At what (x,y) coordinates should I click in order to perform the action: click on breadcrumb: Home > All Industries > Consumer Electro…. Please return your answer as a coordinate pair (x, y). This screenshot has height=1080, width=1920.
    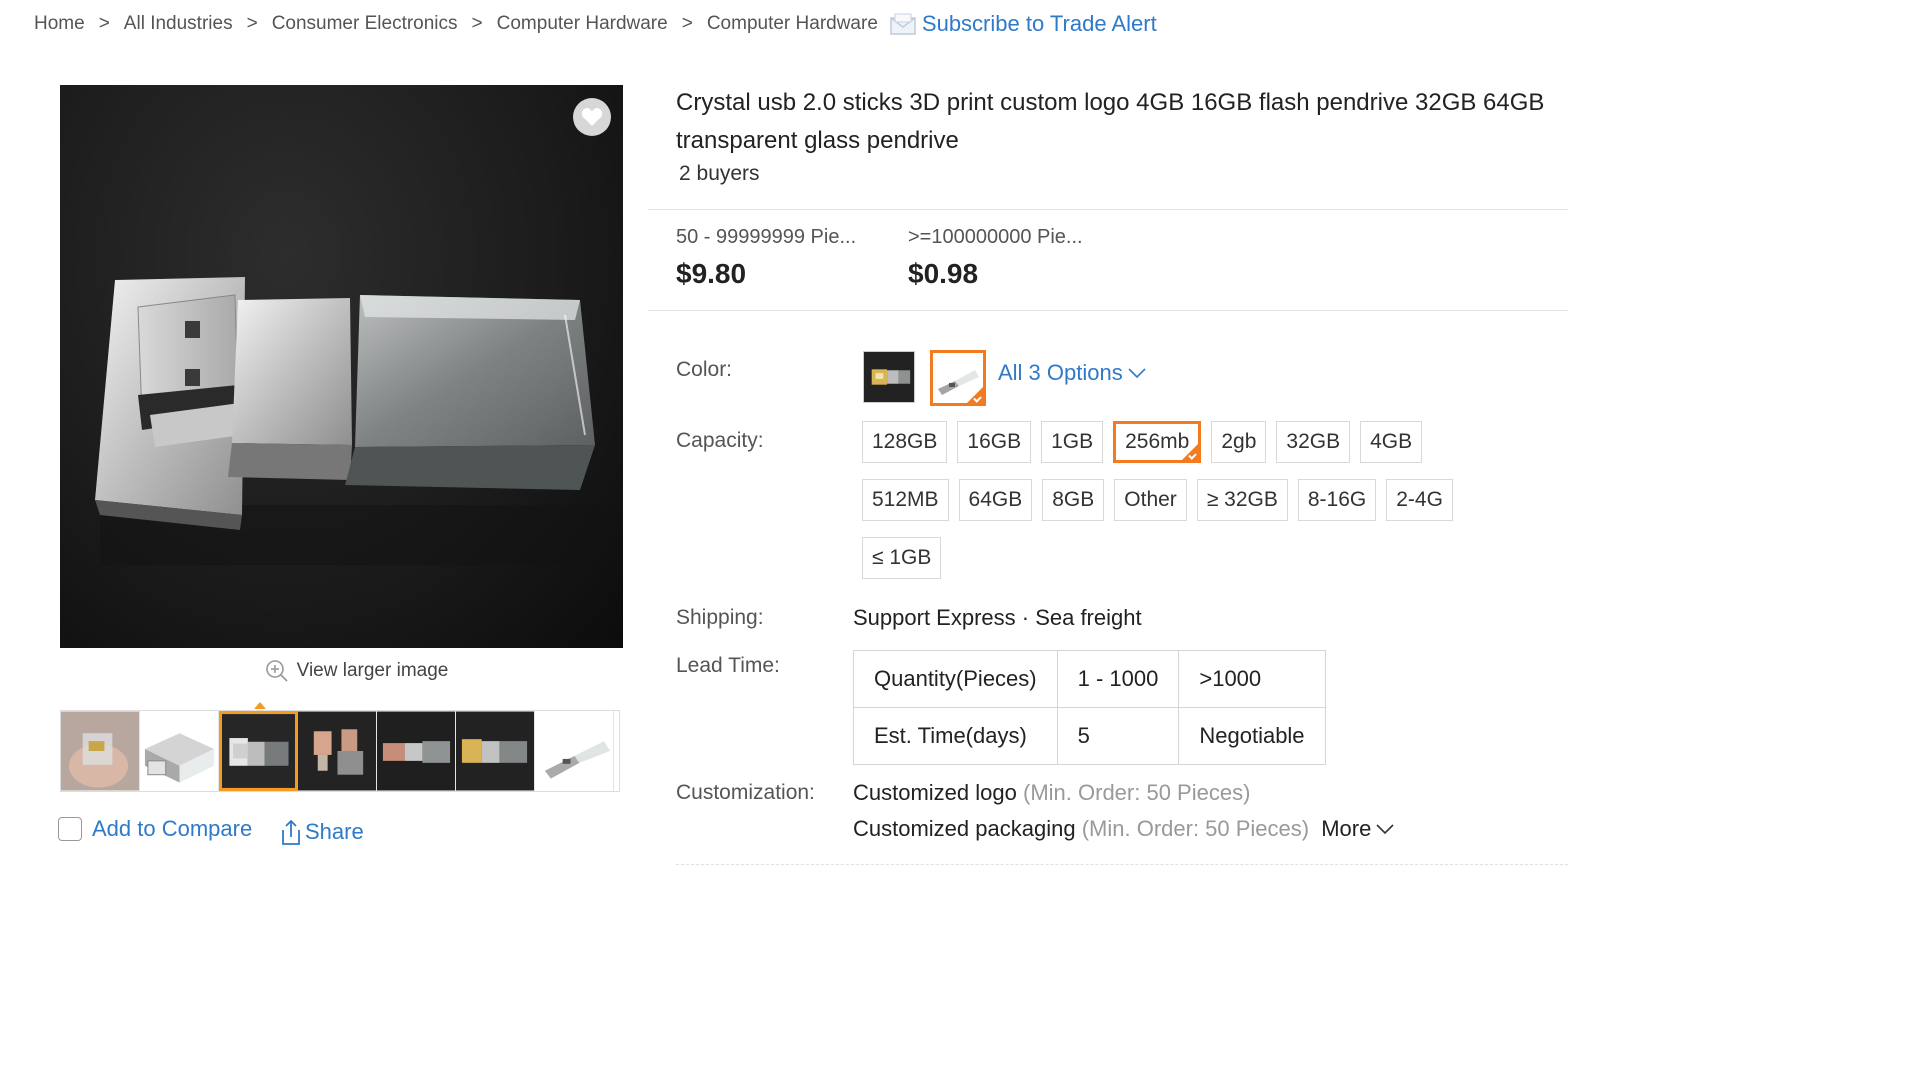
    Looking at the image, I should click on (595, 24).